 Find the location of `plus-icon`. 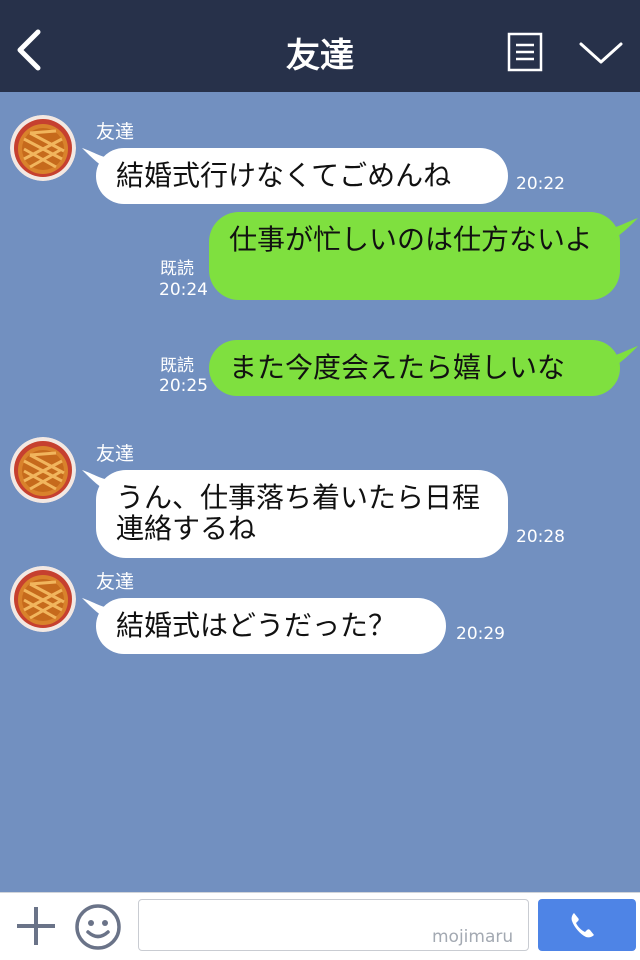

plus-icon is located at coordinates (36, 926).